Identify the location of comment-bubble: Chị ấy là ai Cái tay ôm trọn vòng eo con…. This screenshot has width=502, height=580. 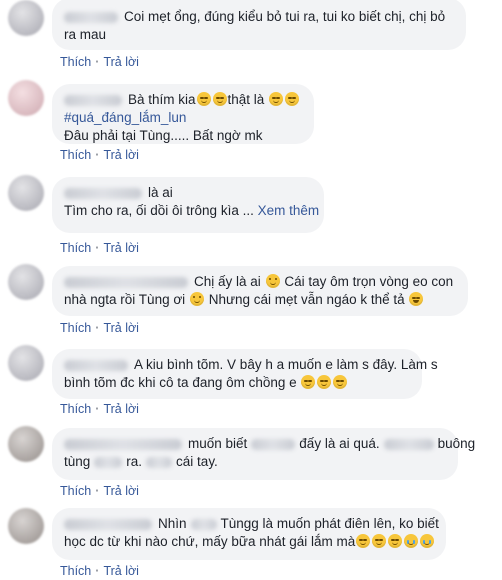
(260, 291).